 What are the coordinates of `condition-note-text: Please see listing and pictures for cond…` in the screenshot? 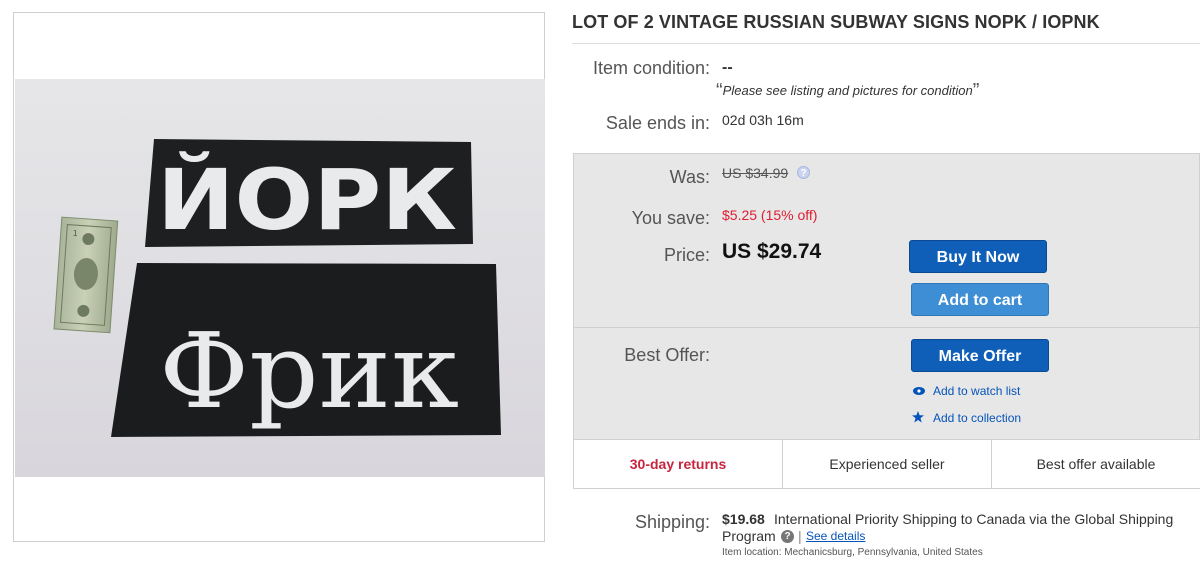 It's located at (847, 90).